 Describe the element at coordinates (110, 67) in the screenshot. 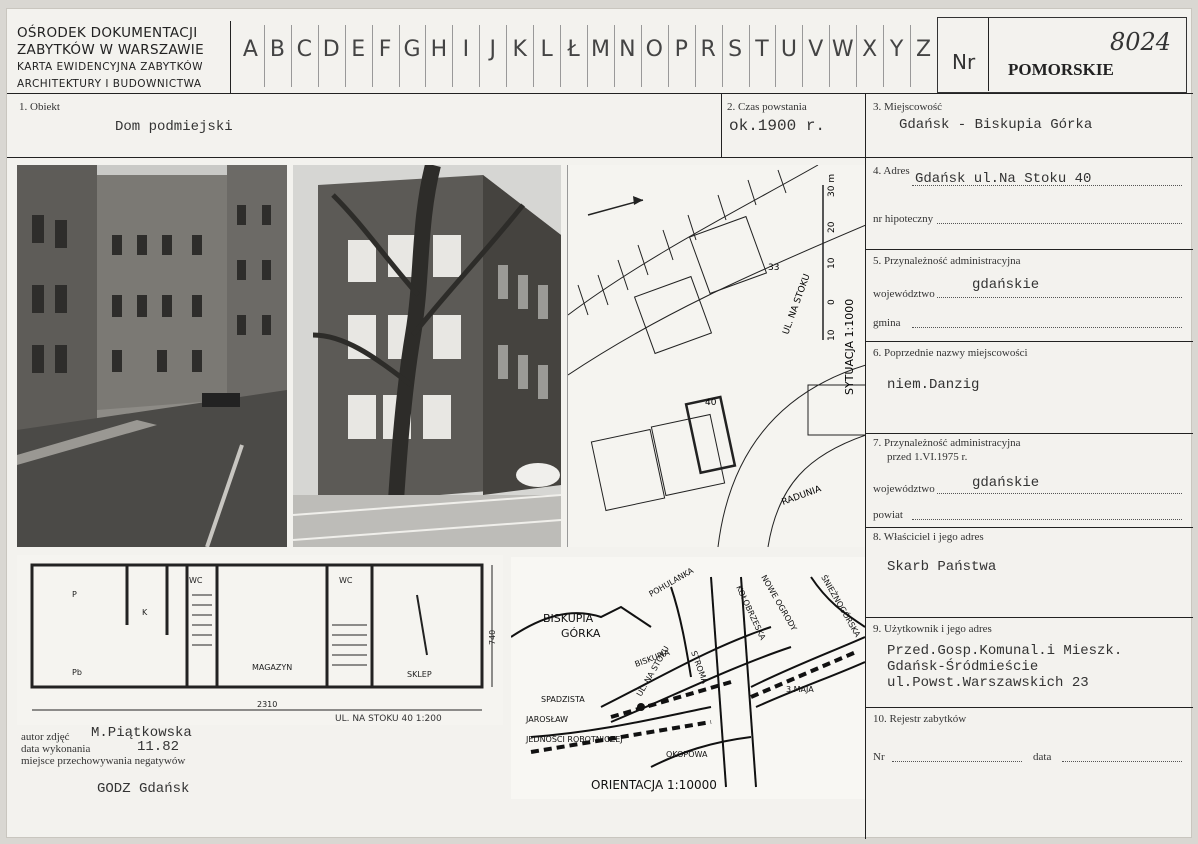

I see `card-type-line-1: KARTA EWIDENCYJNA ZABYTKÓW` at that location.